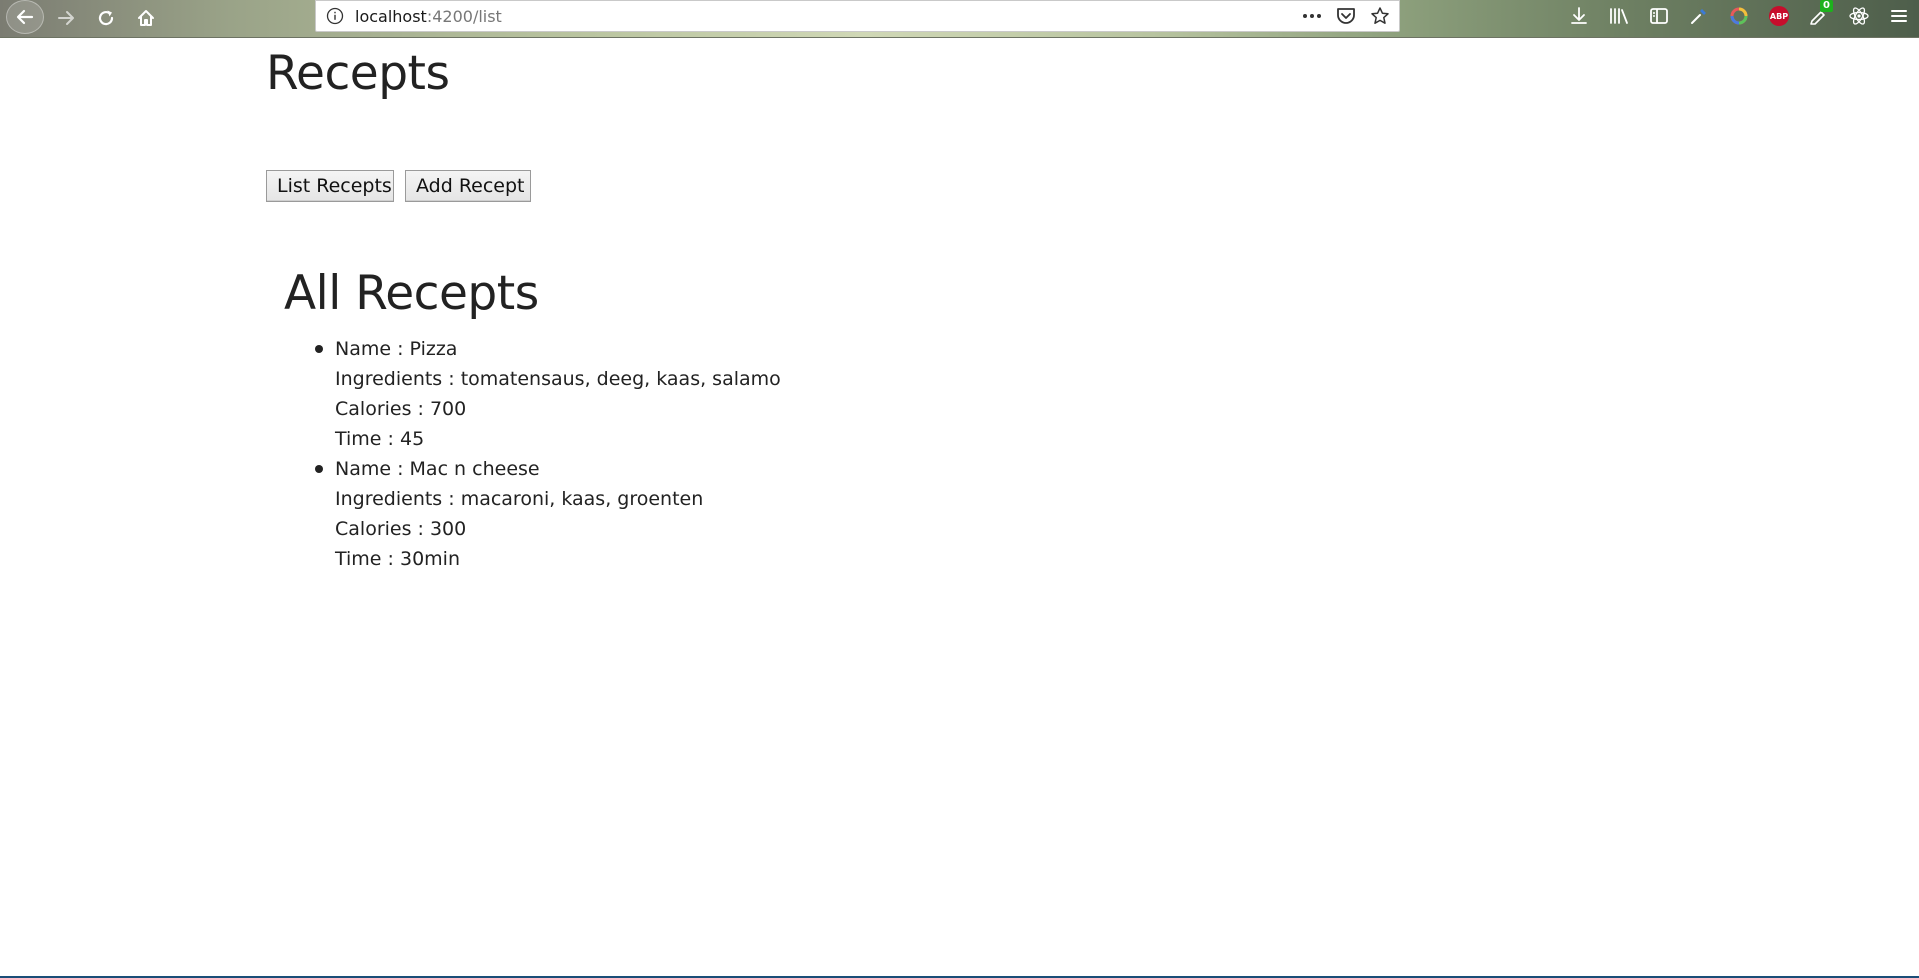  I want to click on downloads-button, so click(1579, 16).